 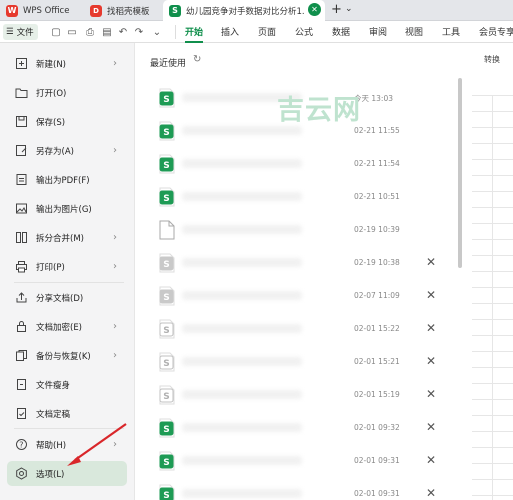 I want to click on file-menu-button: ☰ 文件, so click(x=20, y=32).